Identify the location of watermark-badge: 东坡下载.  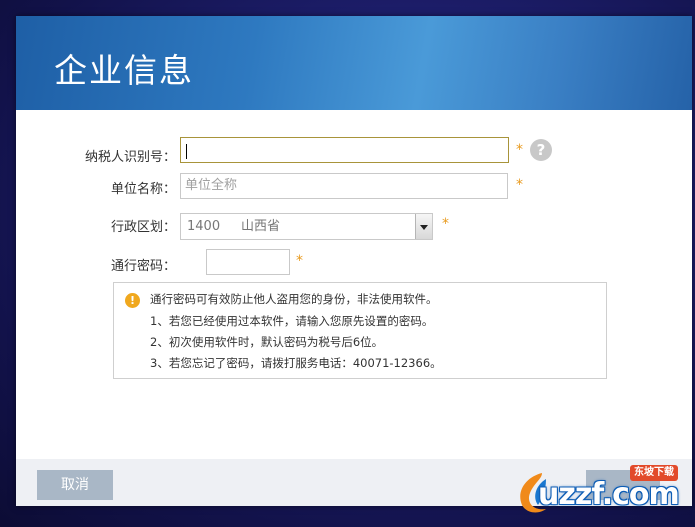
(654, 473).